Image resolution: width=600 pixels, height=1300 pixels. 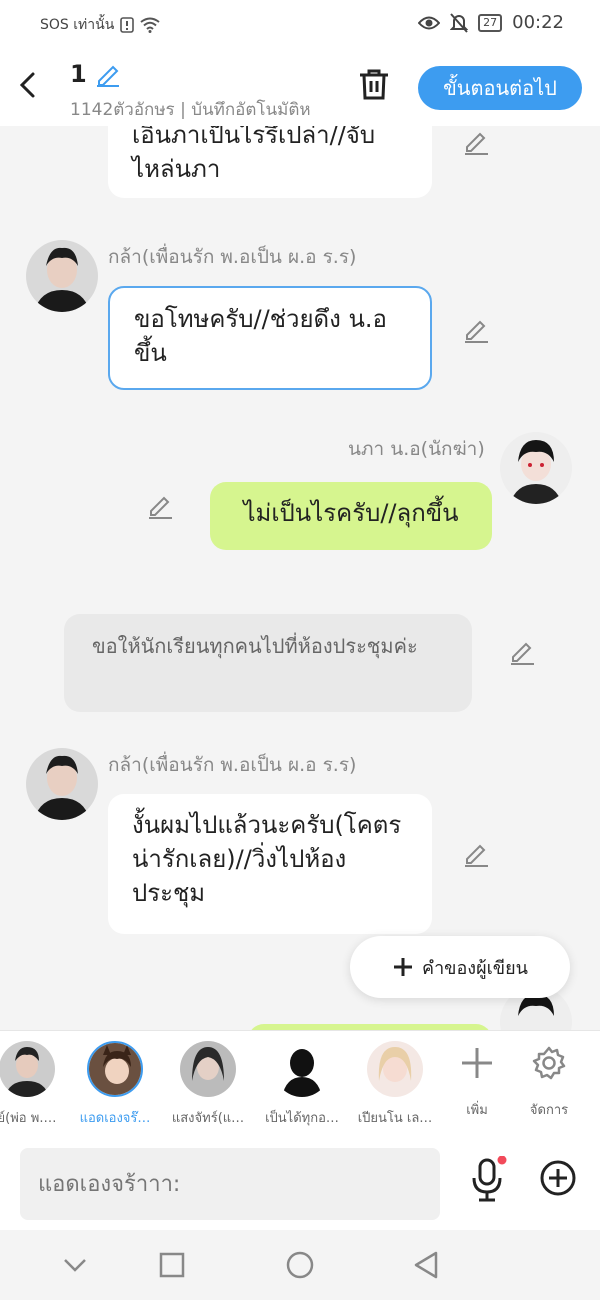 I want to click on status-text: SOS เท่านั้น, so click(x=77, y=25).